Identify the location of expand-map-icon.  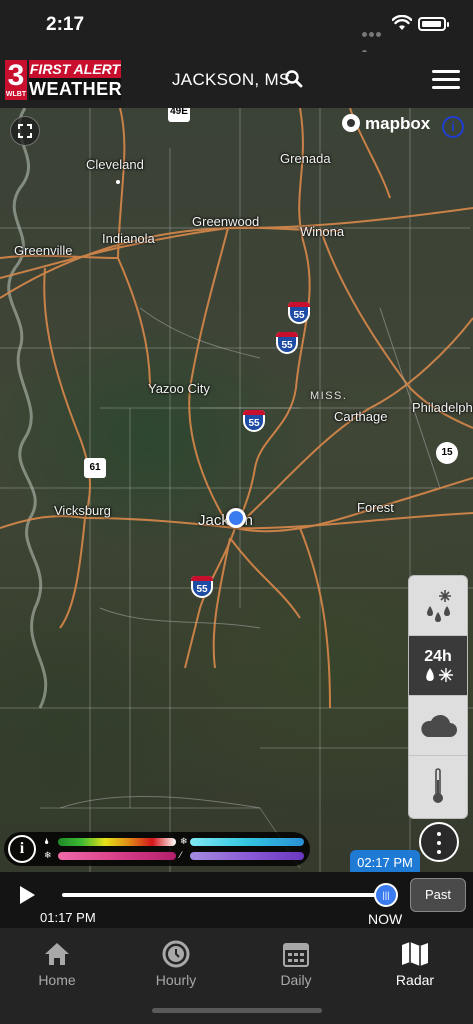
(25, 131).